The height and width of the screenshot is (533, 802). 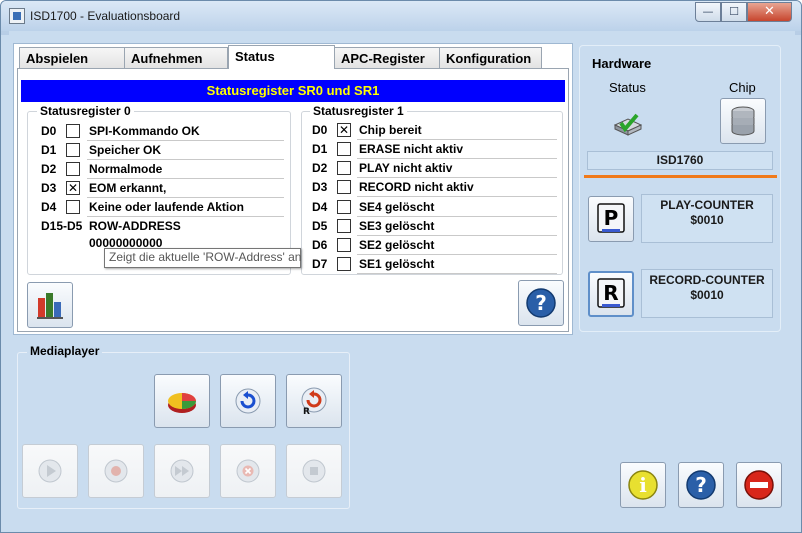 I want to click on sr1-bit-d1: D1, so click(x=320, y=149).